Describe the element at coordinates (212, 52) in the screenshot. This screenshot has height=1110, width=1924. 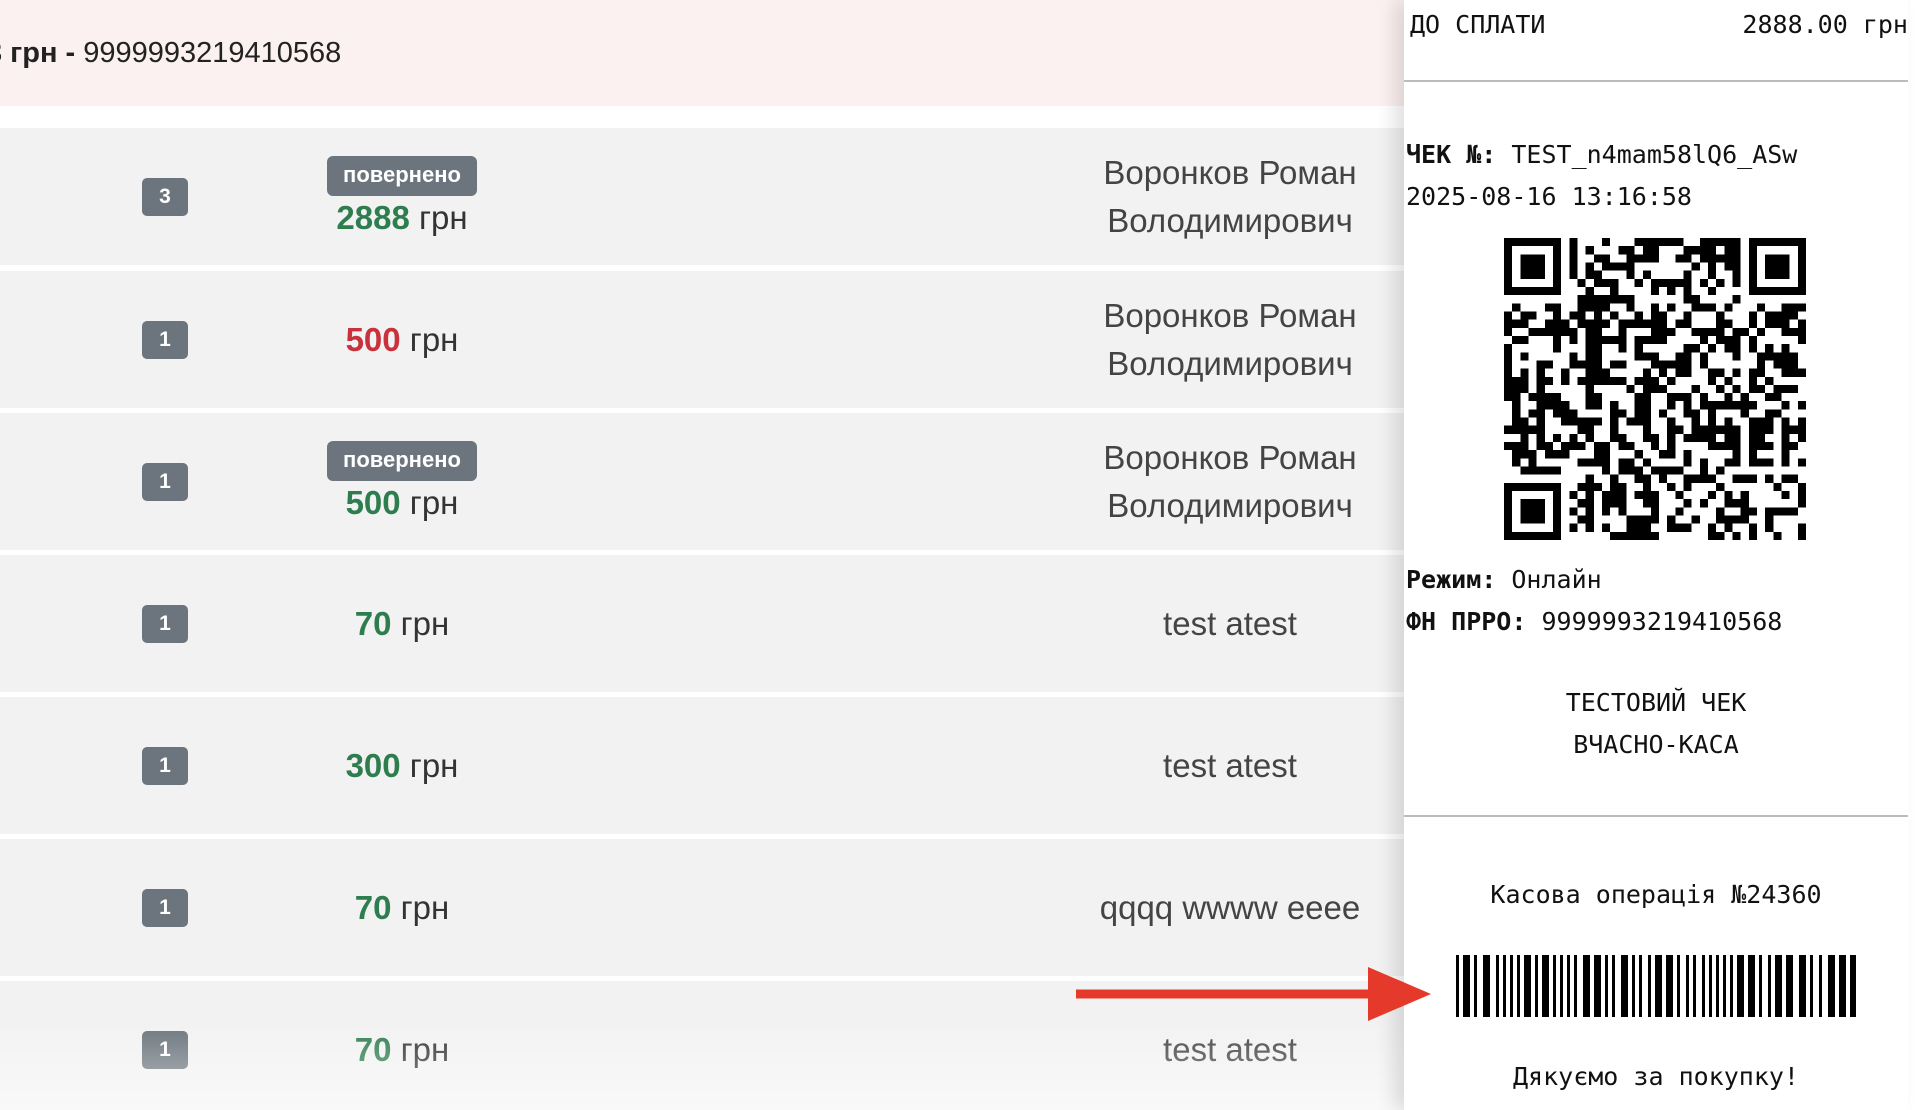
I see `banner-fiscal-number: 9999993219410568` at that location.